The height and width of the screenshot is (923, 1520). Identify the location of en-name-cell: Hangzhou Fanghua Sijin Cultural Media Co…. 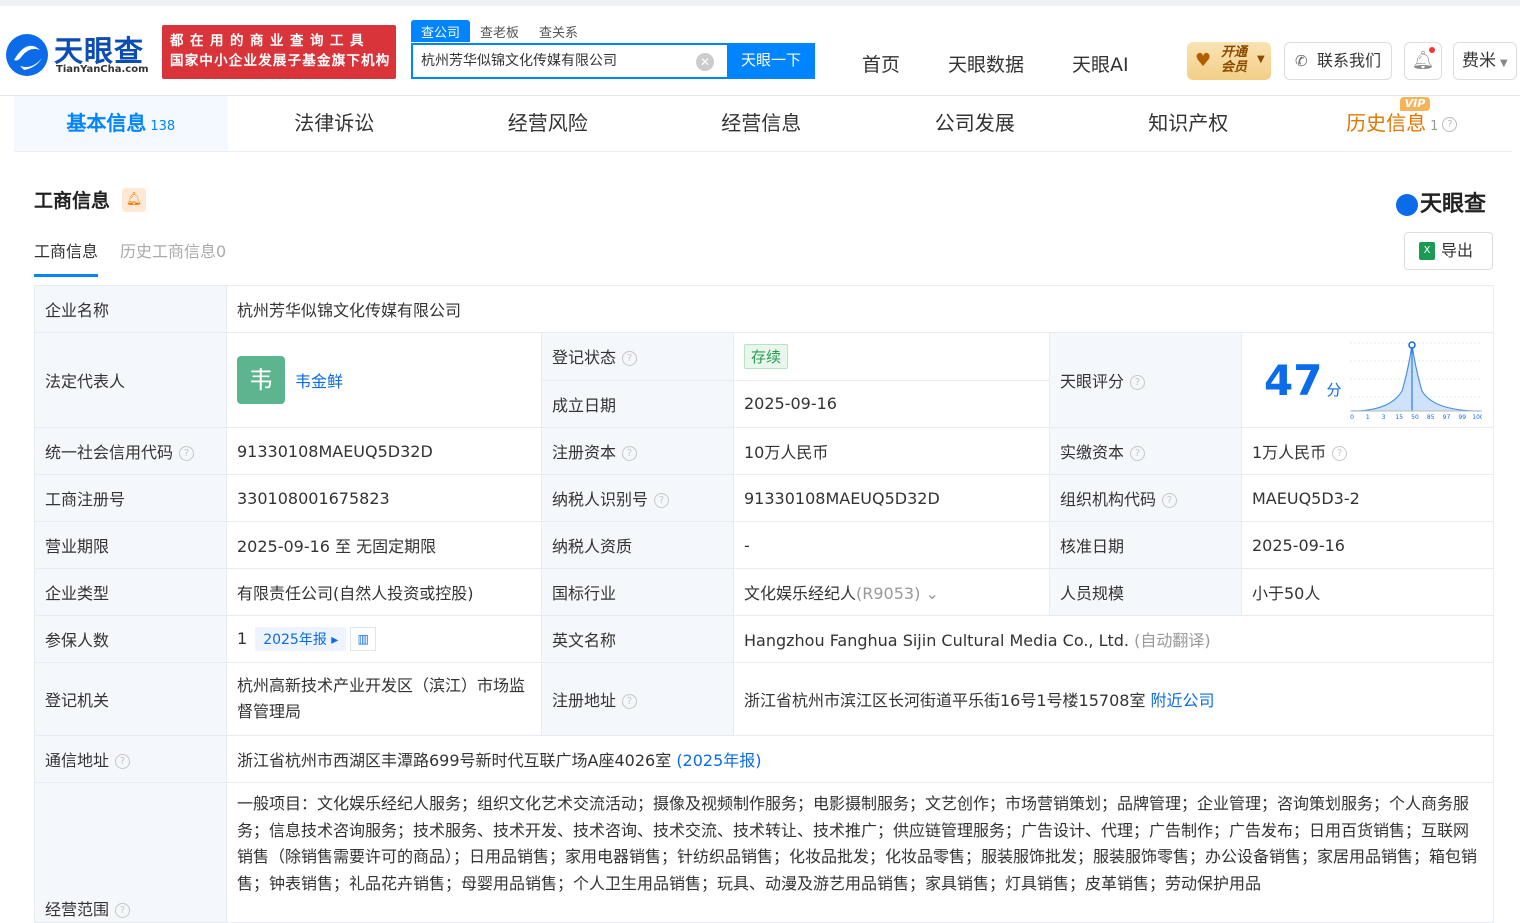
(1113, 639).